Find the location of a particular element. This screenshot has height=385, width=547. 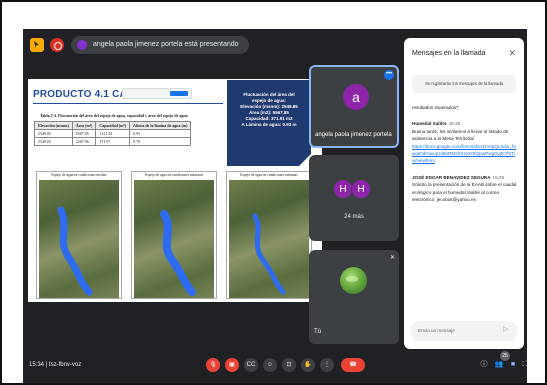

close-icon: ✕ is located at coordinates (512, 53).